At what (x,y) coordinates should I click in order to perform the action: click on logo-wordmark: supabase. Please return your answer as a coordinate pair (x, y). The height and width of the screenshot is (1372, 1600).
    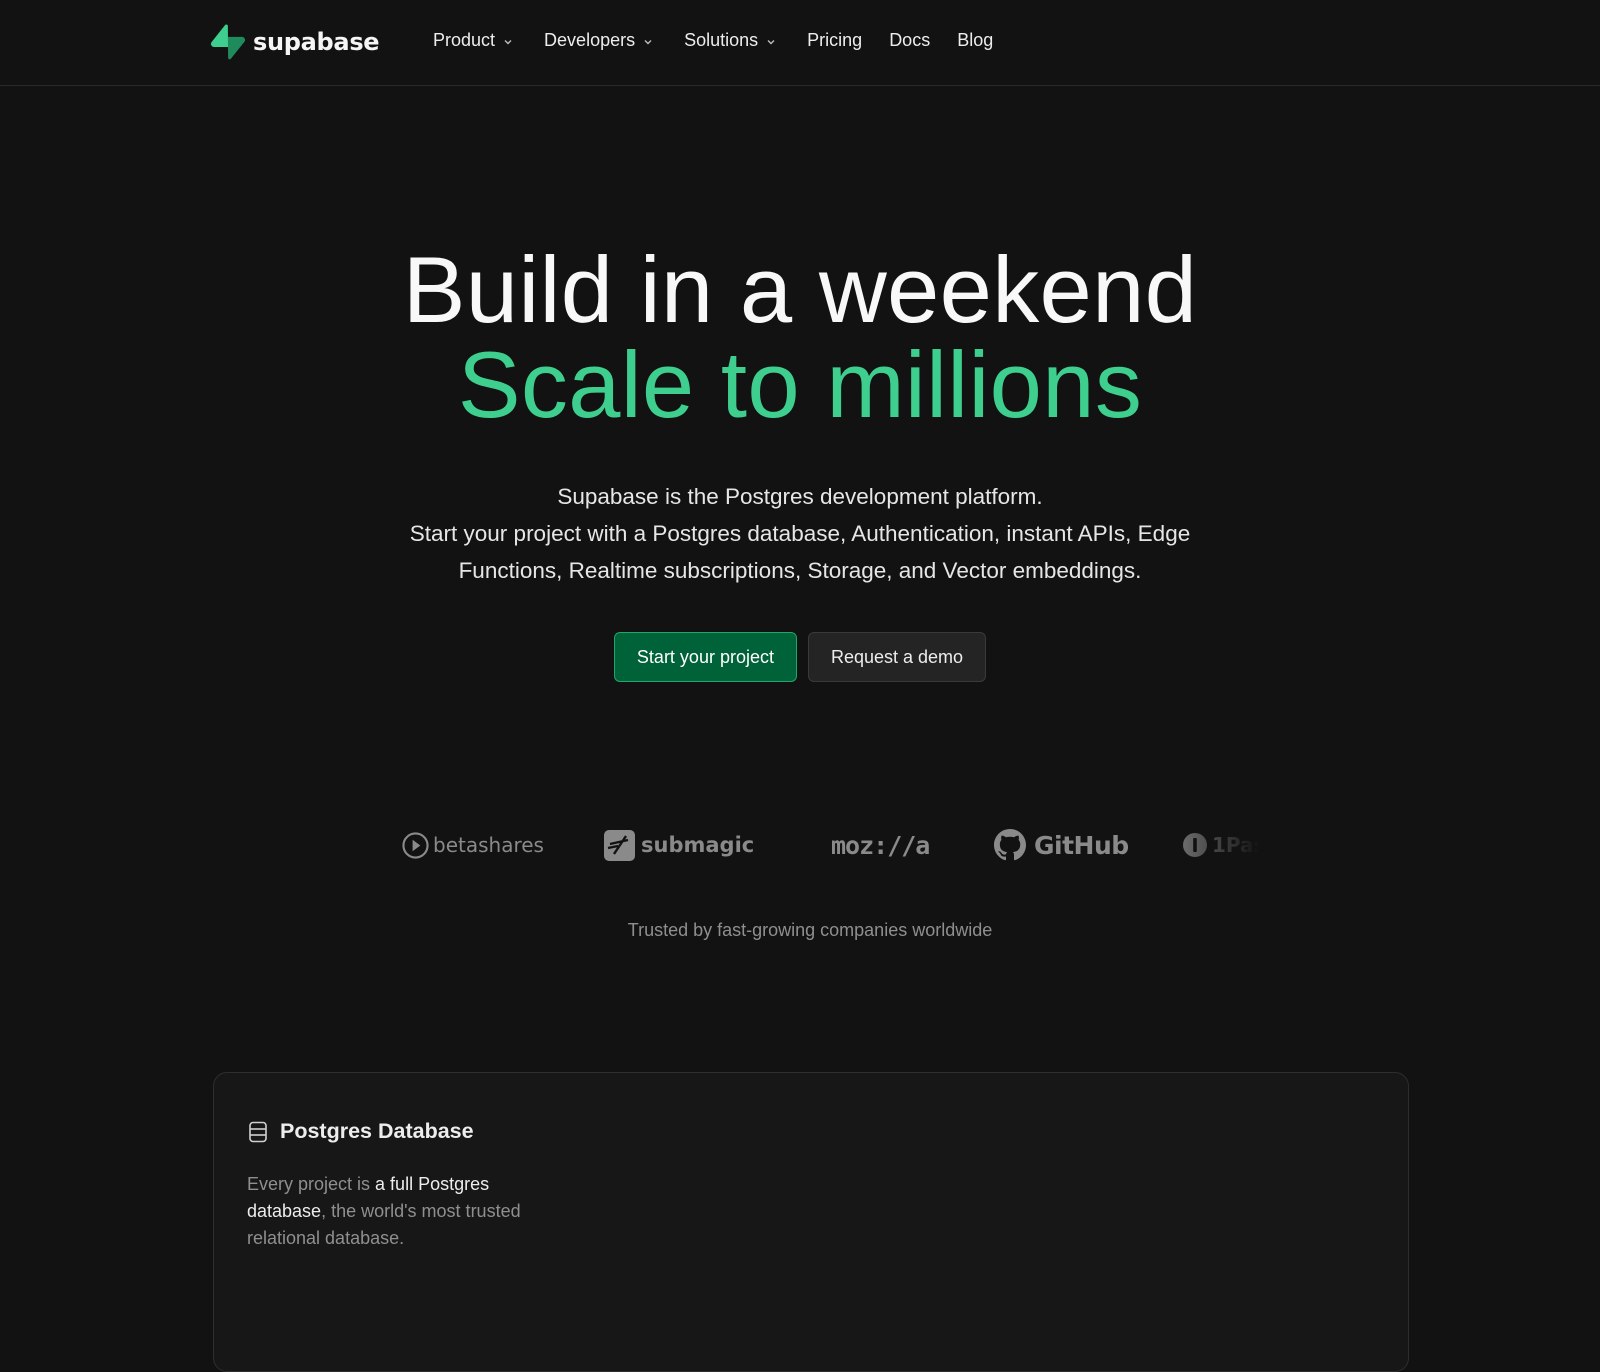
    Looking at the image, I should click on (316, 42).